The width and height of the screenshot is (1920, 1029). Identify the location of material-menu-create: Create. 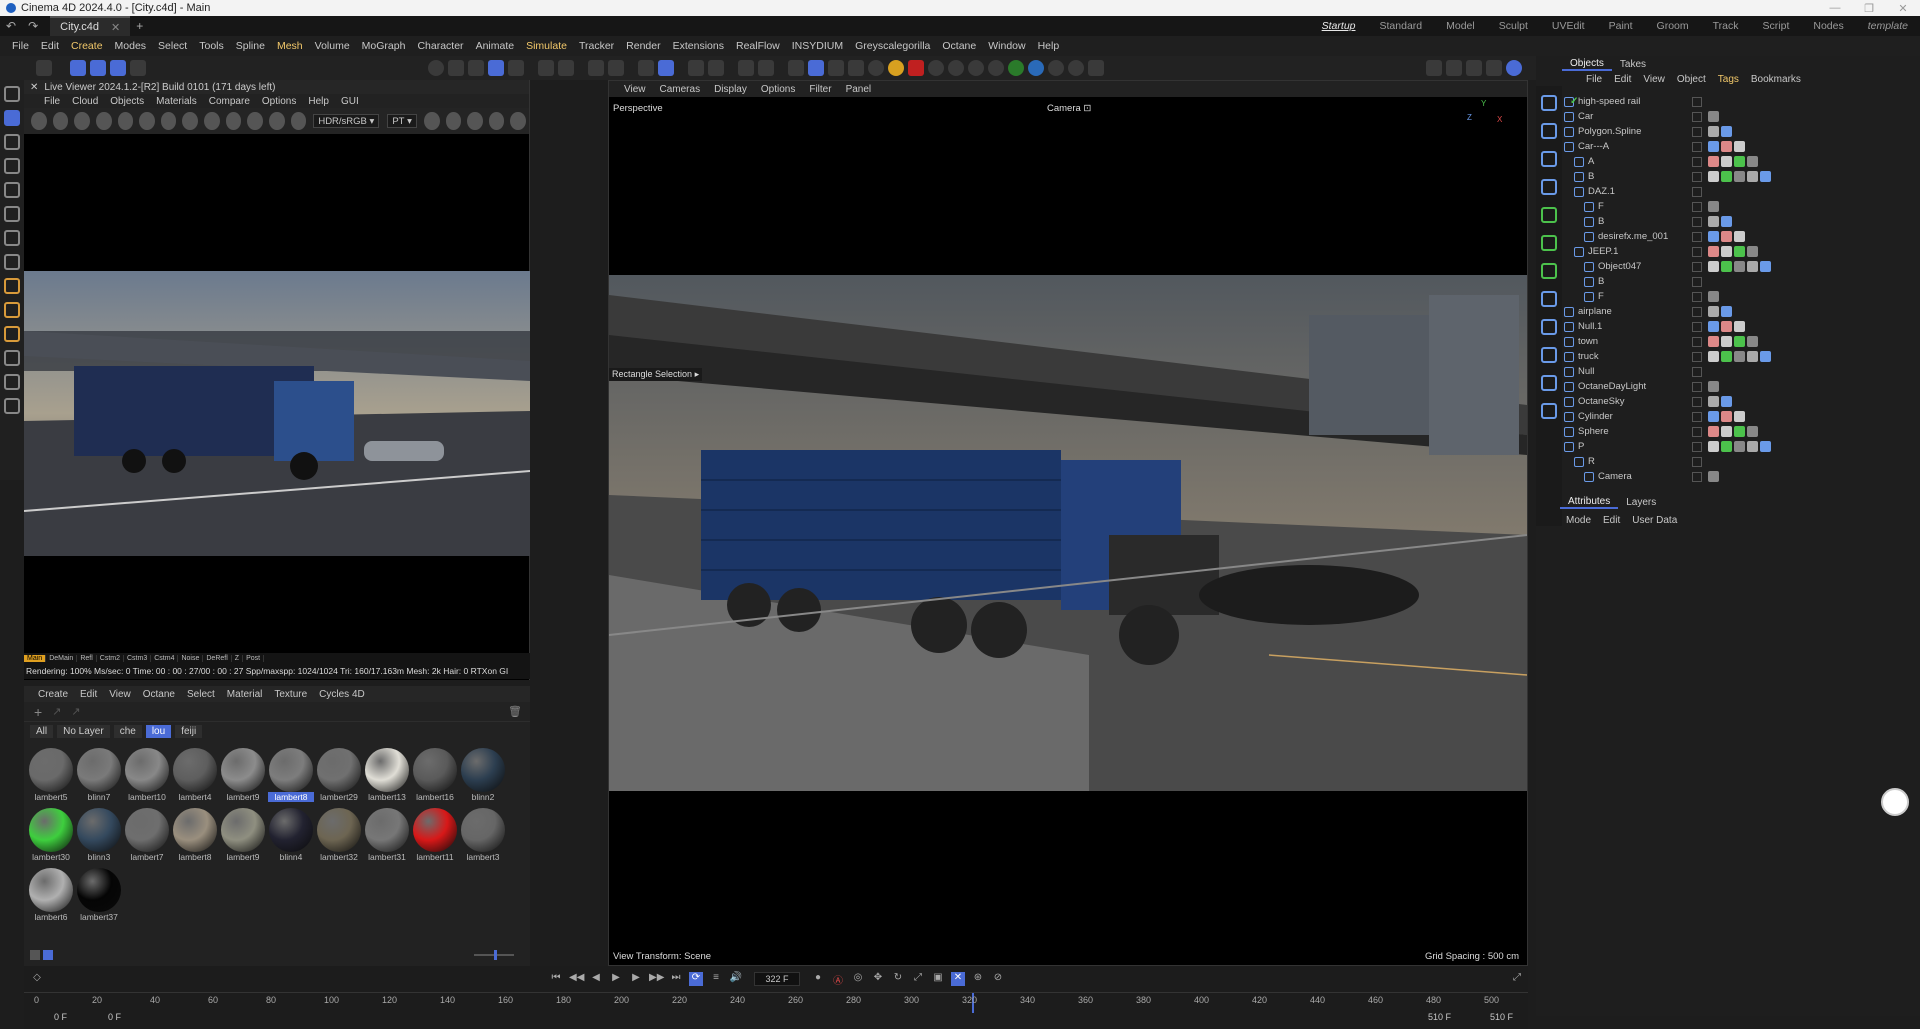
(53, 694).